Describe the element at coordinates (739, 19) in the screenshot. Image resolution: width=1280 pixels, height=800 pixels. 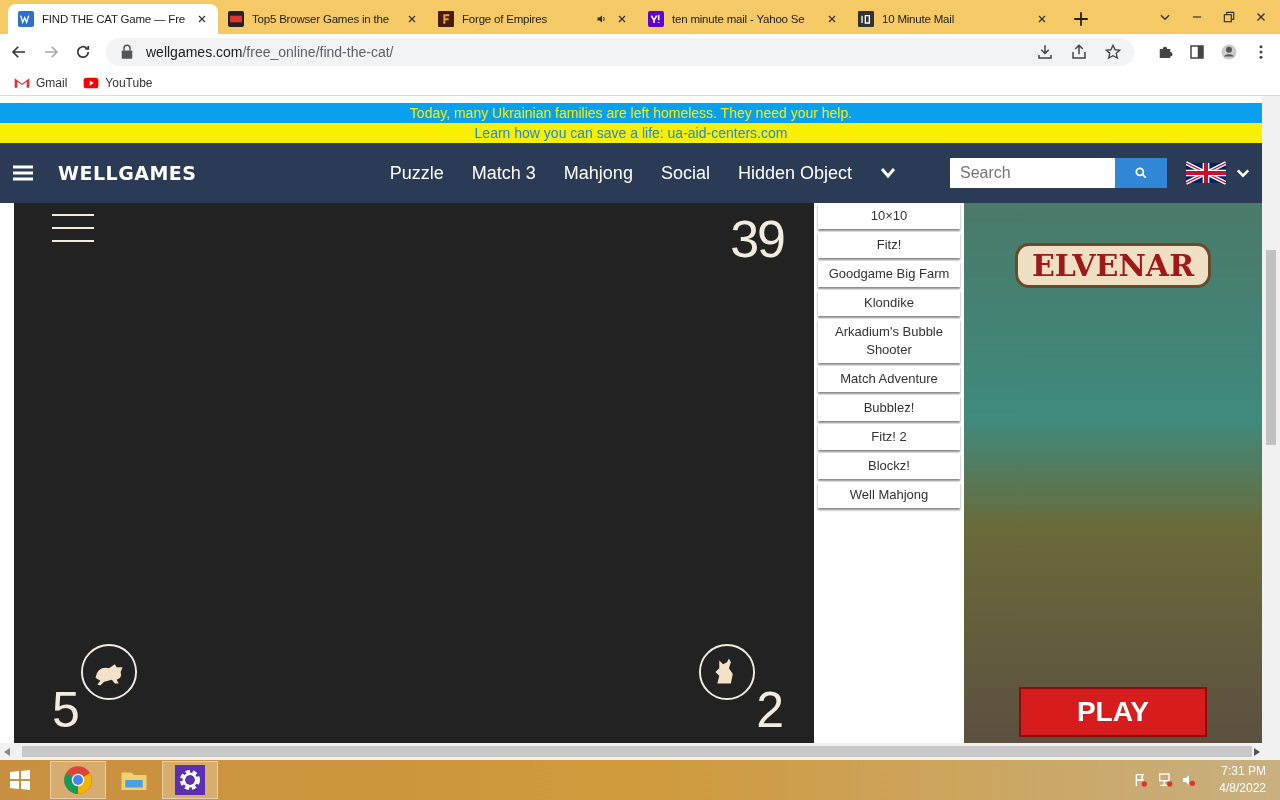
I see `tab-title: ten minute mail - Yahoo Se` at that location.